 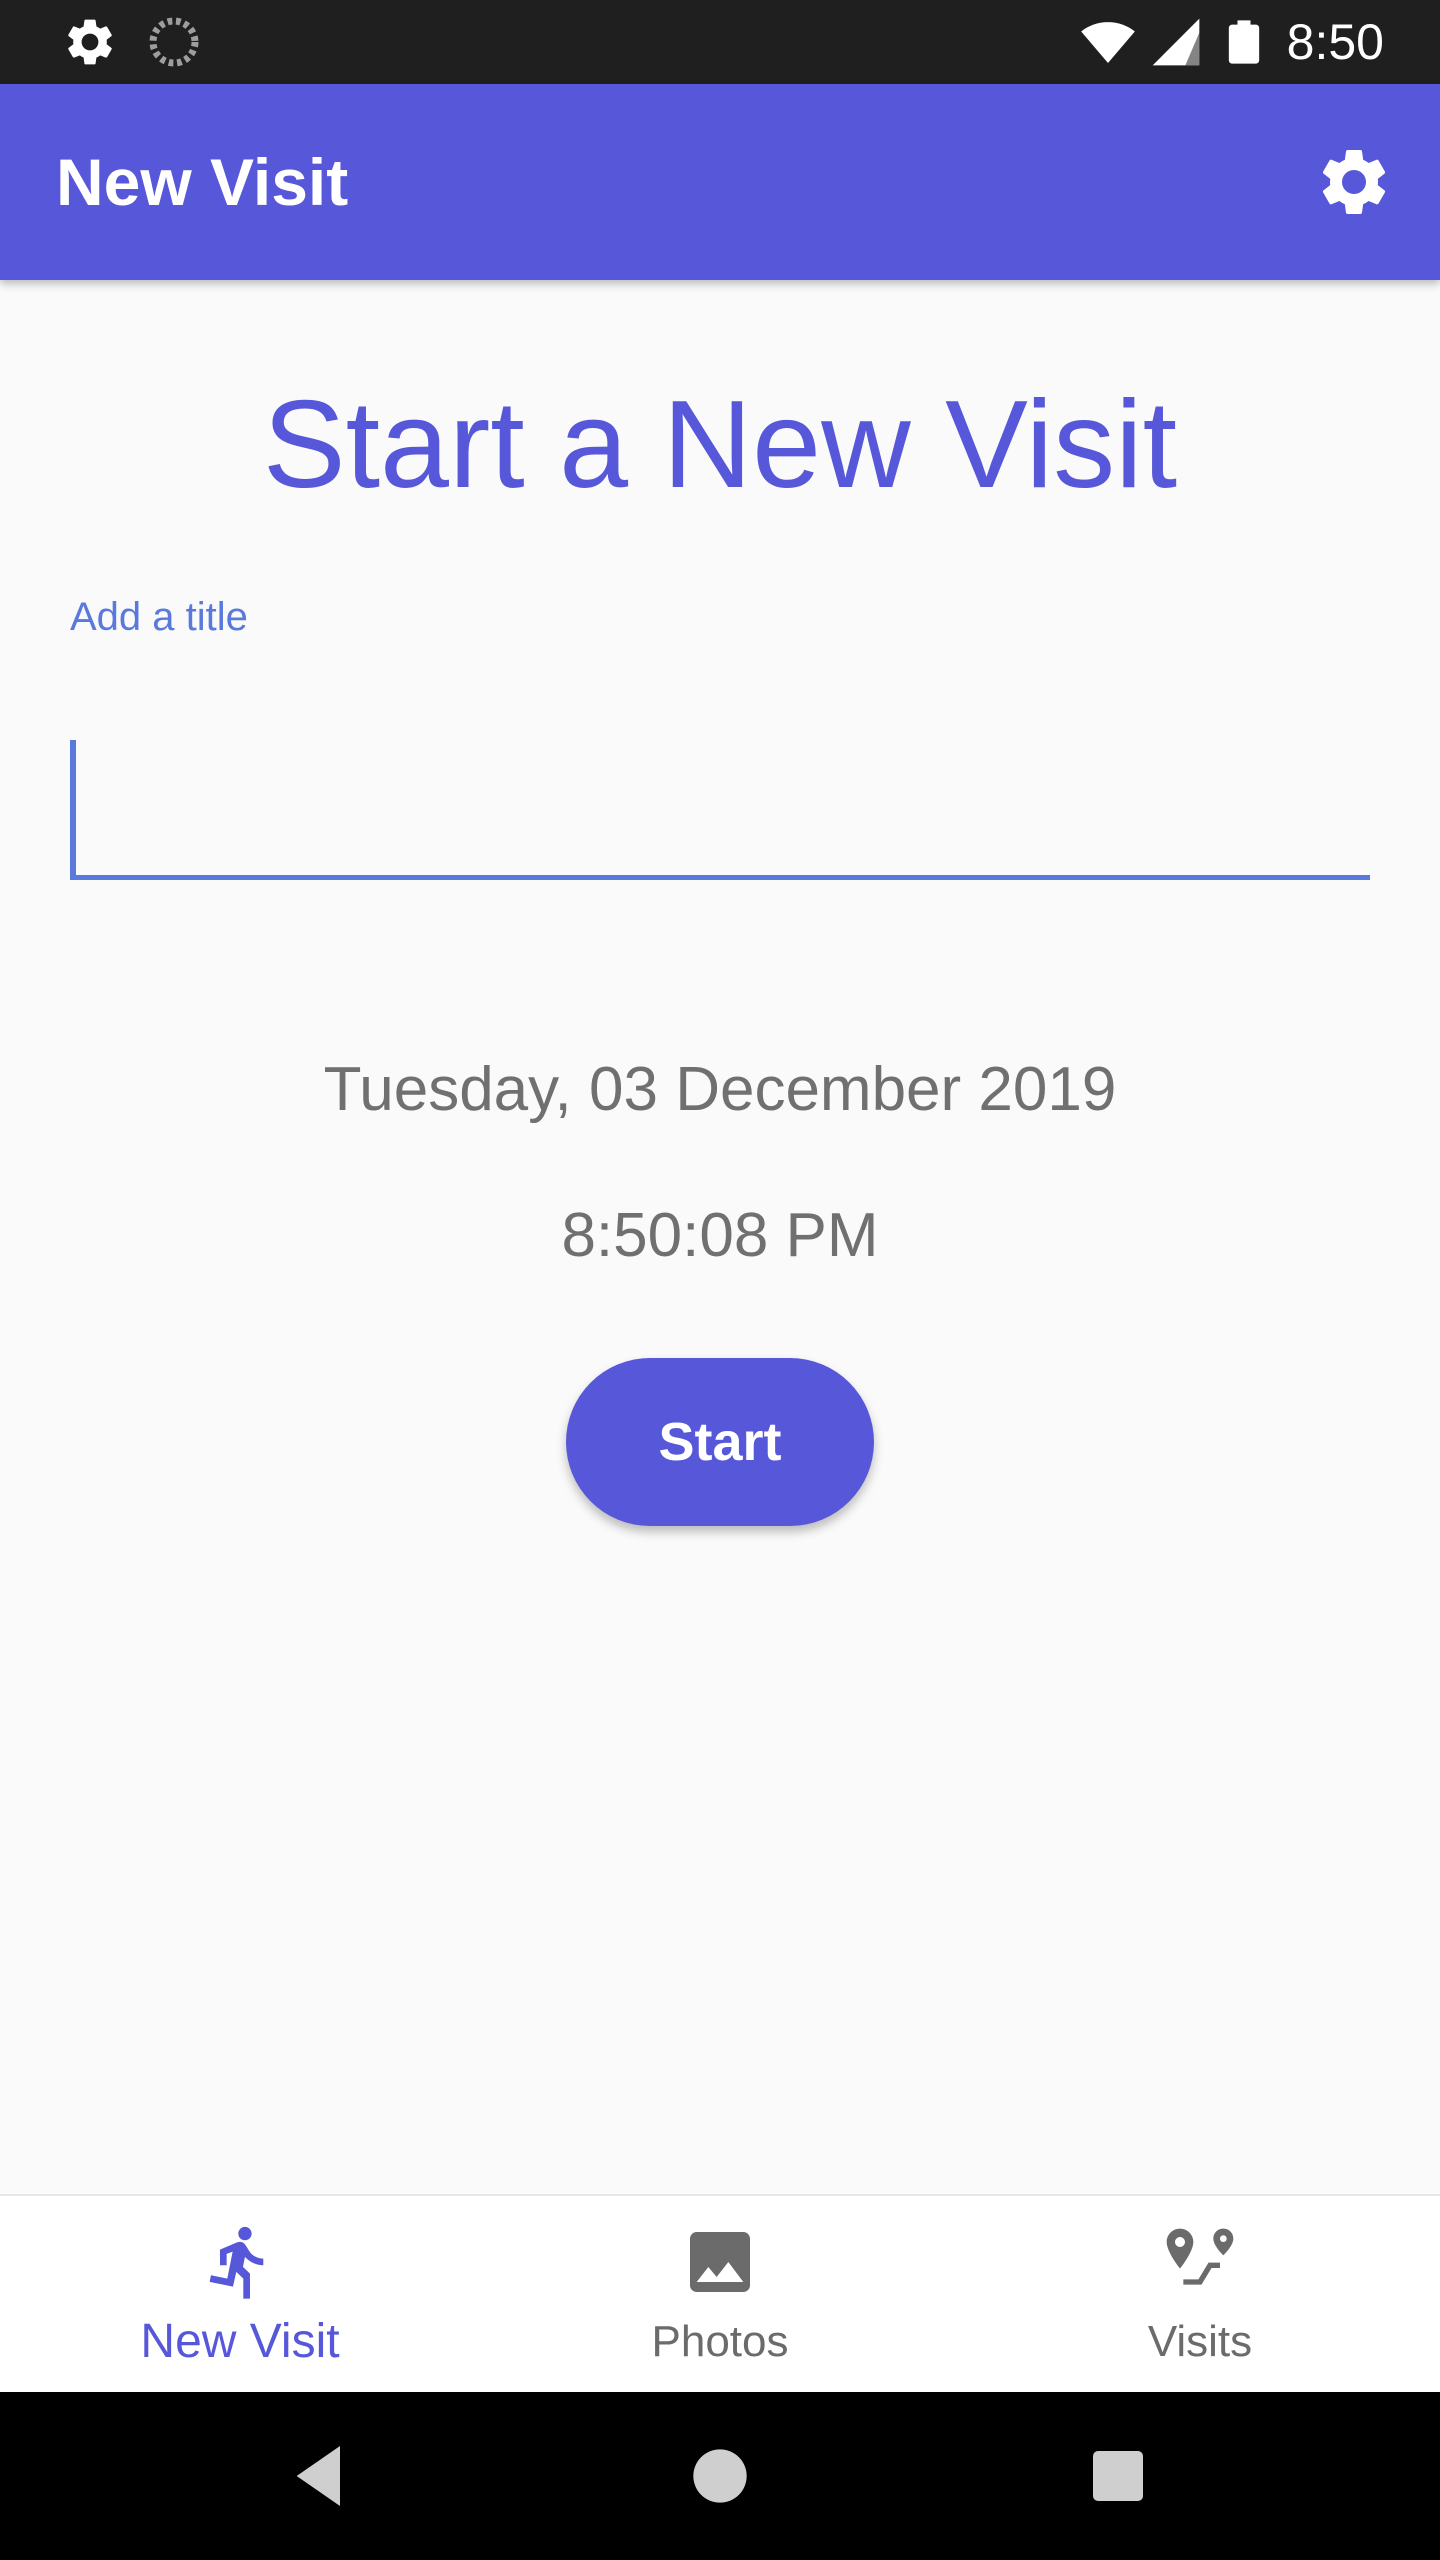 What do you see at coordinates (1200, 2295) in the screenshot?
I see `nav-item-visits: Visits` at bounding box center [1200, 2295].